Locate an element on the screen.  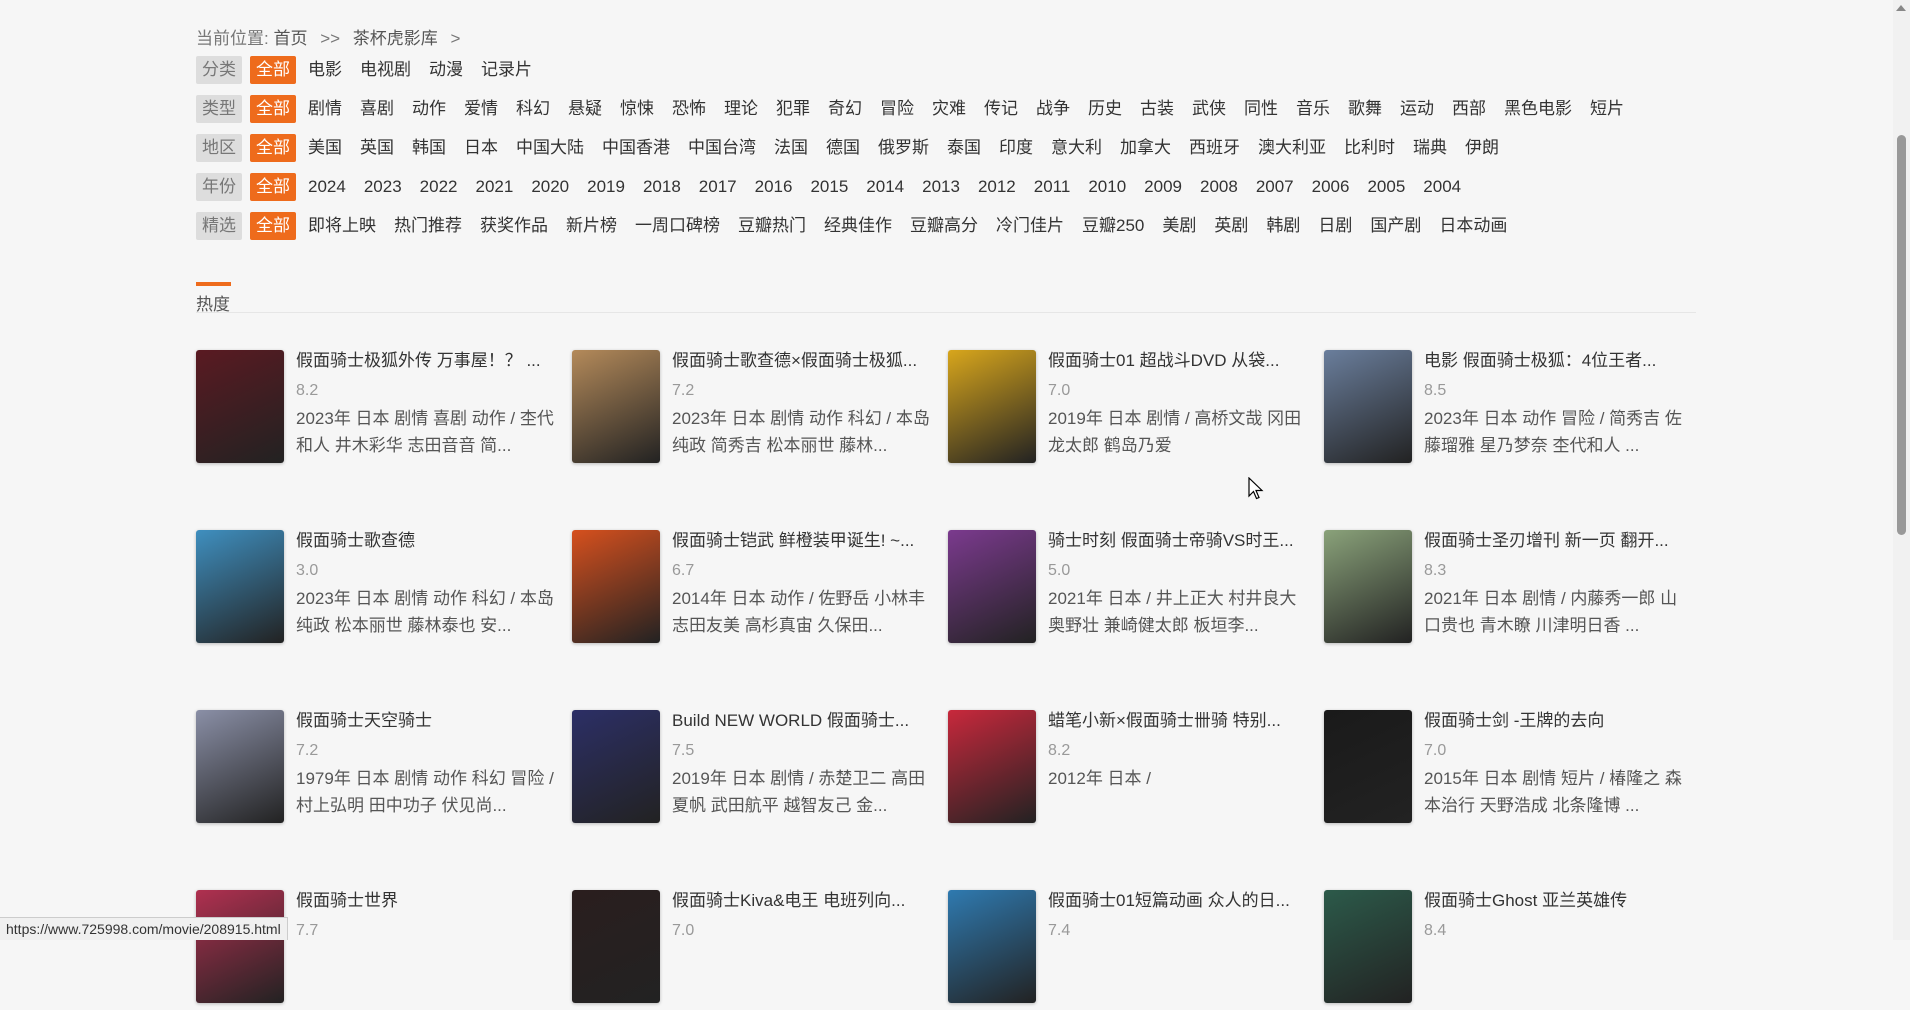
filter-option: 2005 is located at coordinates (1386, 187).